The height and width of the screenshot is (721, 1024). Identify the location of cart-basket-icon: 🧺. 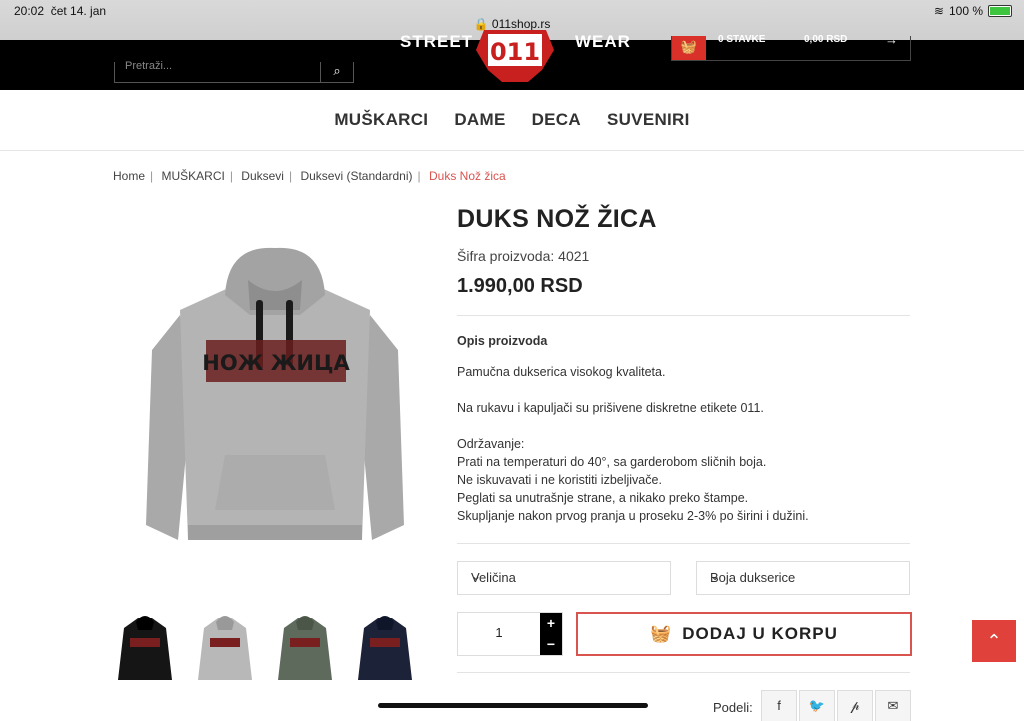
(689, 48).